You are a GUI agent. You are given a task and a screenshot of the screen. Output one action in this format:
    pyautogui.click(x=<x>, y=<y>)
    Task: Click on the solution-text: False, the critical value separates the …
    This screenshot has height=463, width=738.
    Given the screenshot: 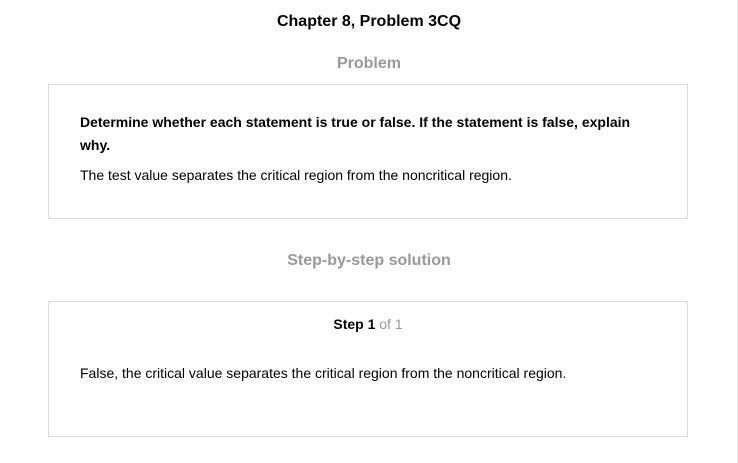 What is the action you would take?
    pyautogui.click(x=323, y=373)
    